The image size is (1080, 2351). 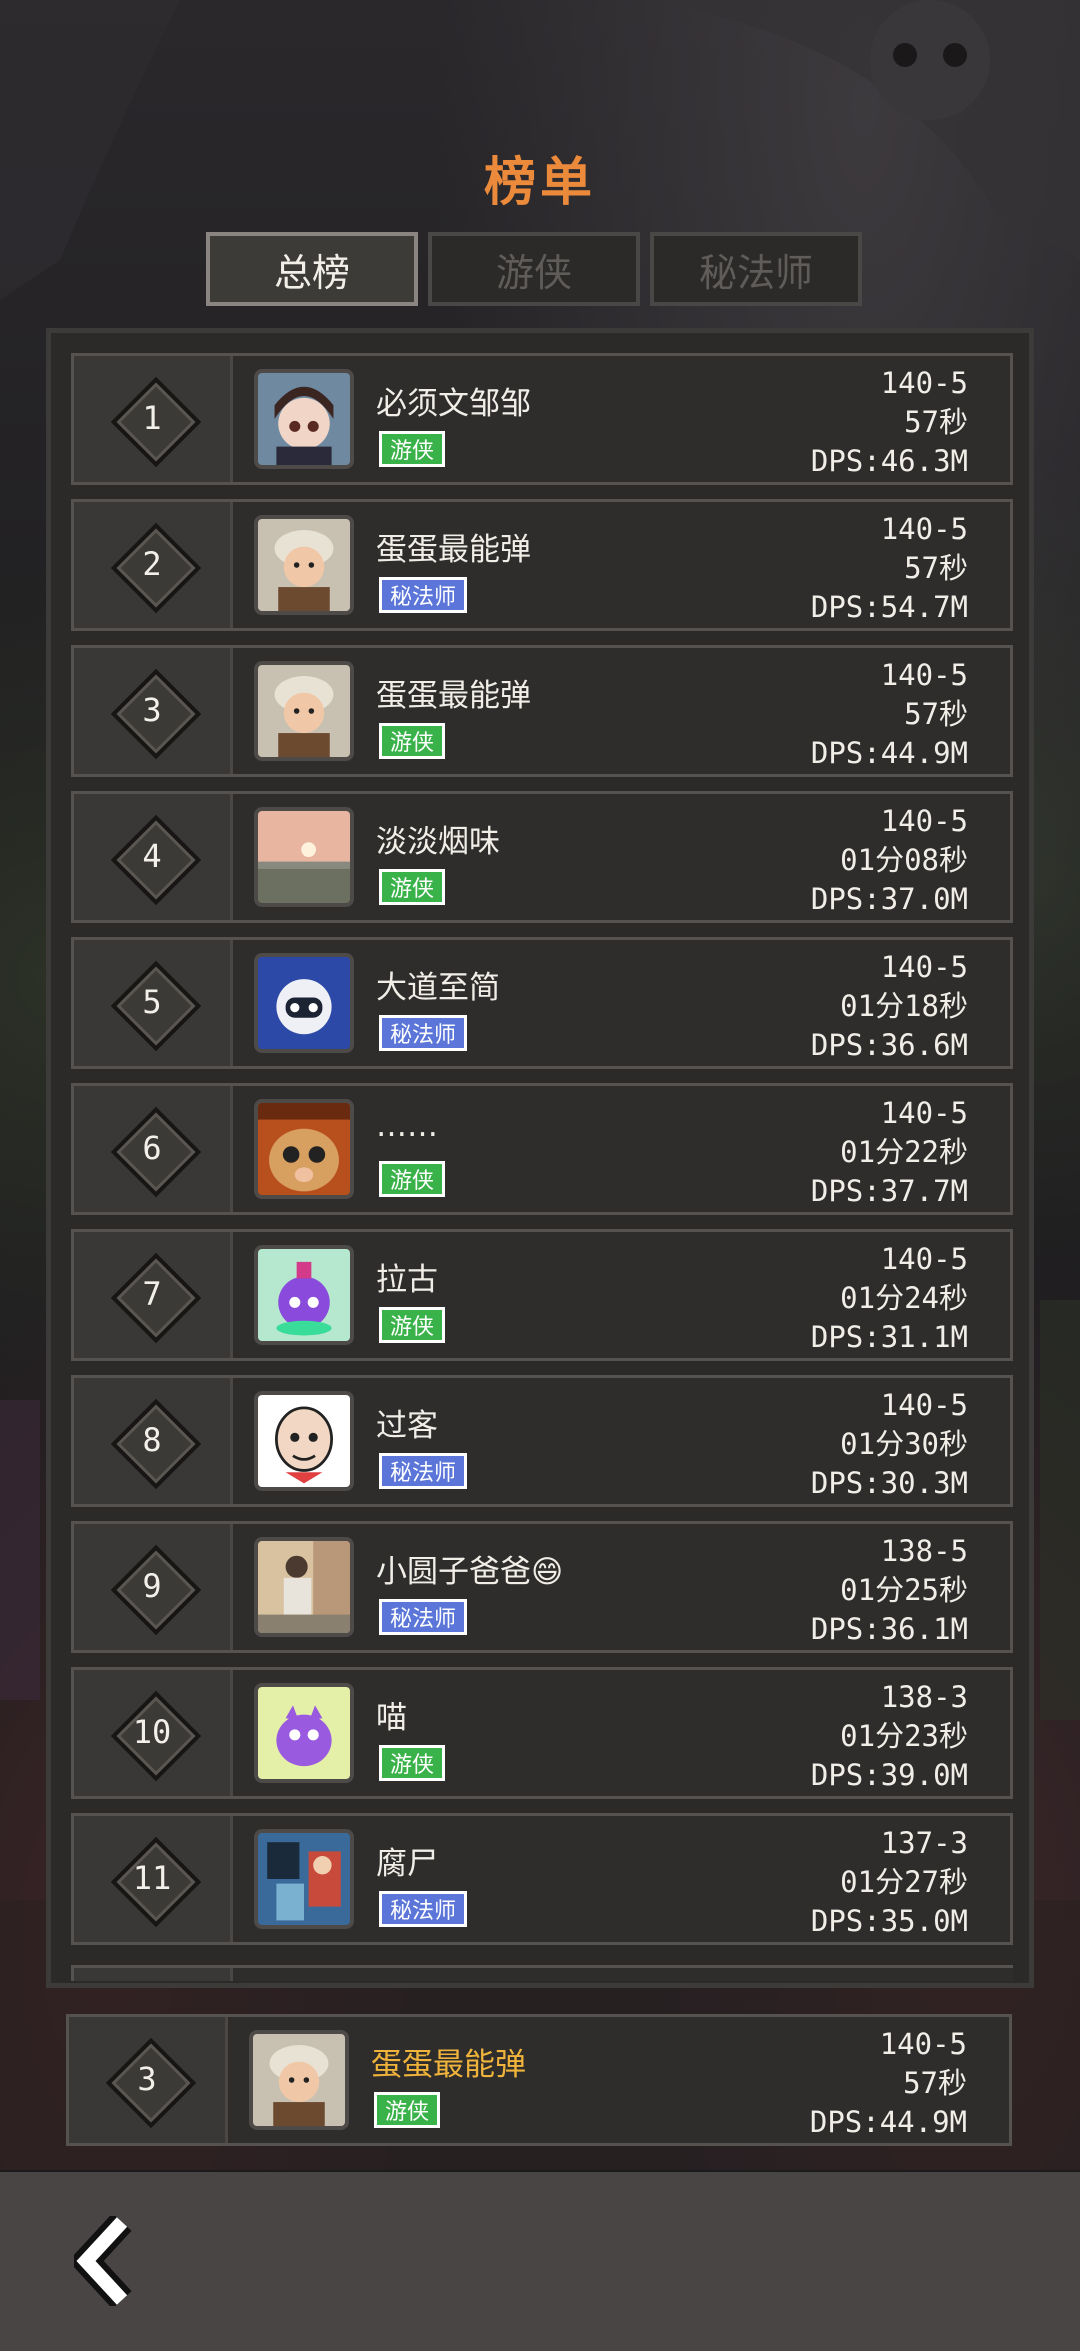 I want to click on dps-value: DPS:36.1M, so click(x=889, y=1629).